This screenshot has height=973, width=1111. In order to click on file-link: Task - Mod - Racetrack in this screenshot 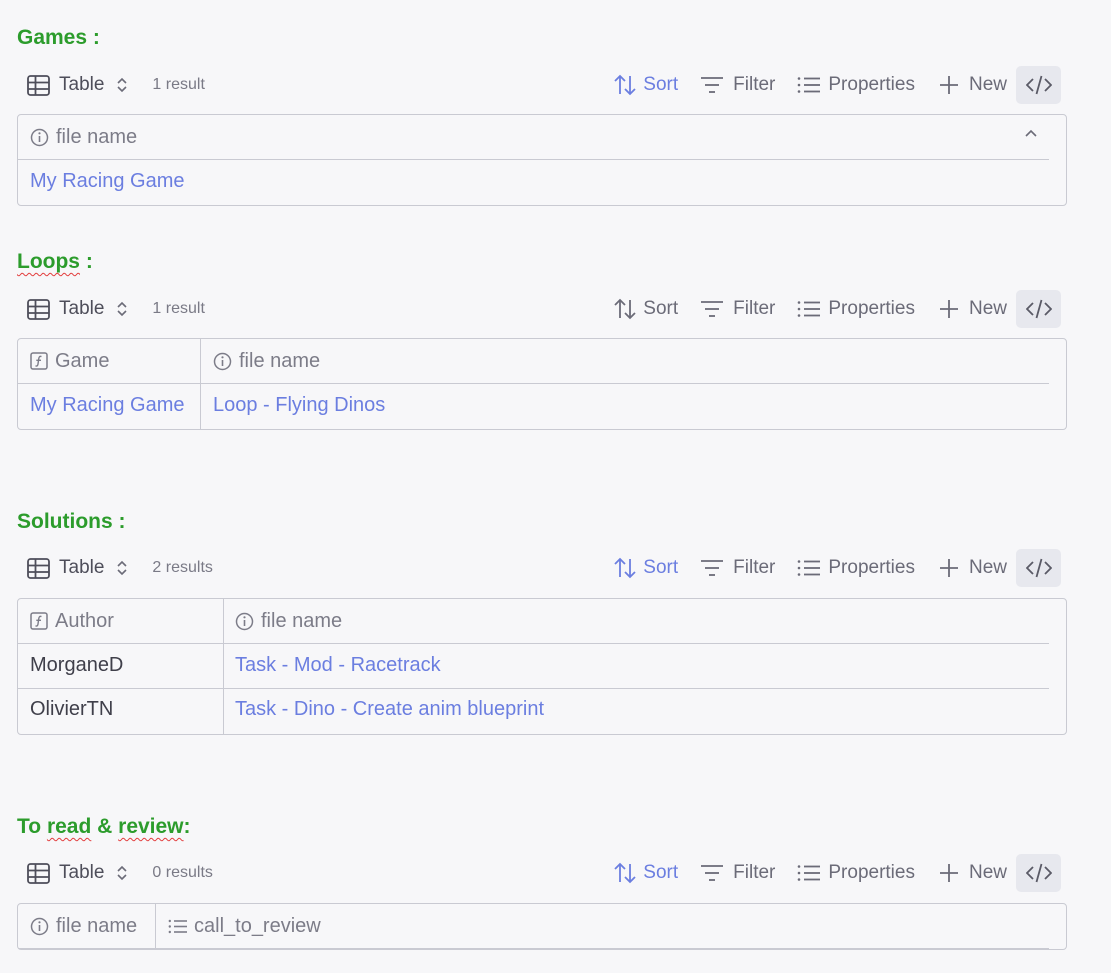, I will do `click(636, 665)`.